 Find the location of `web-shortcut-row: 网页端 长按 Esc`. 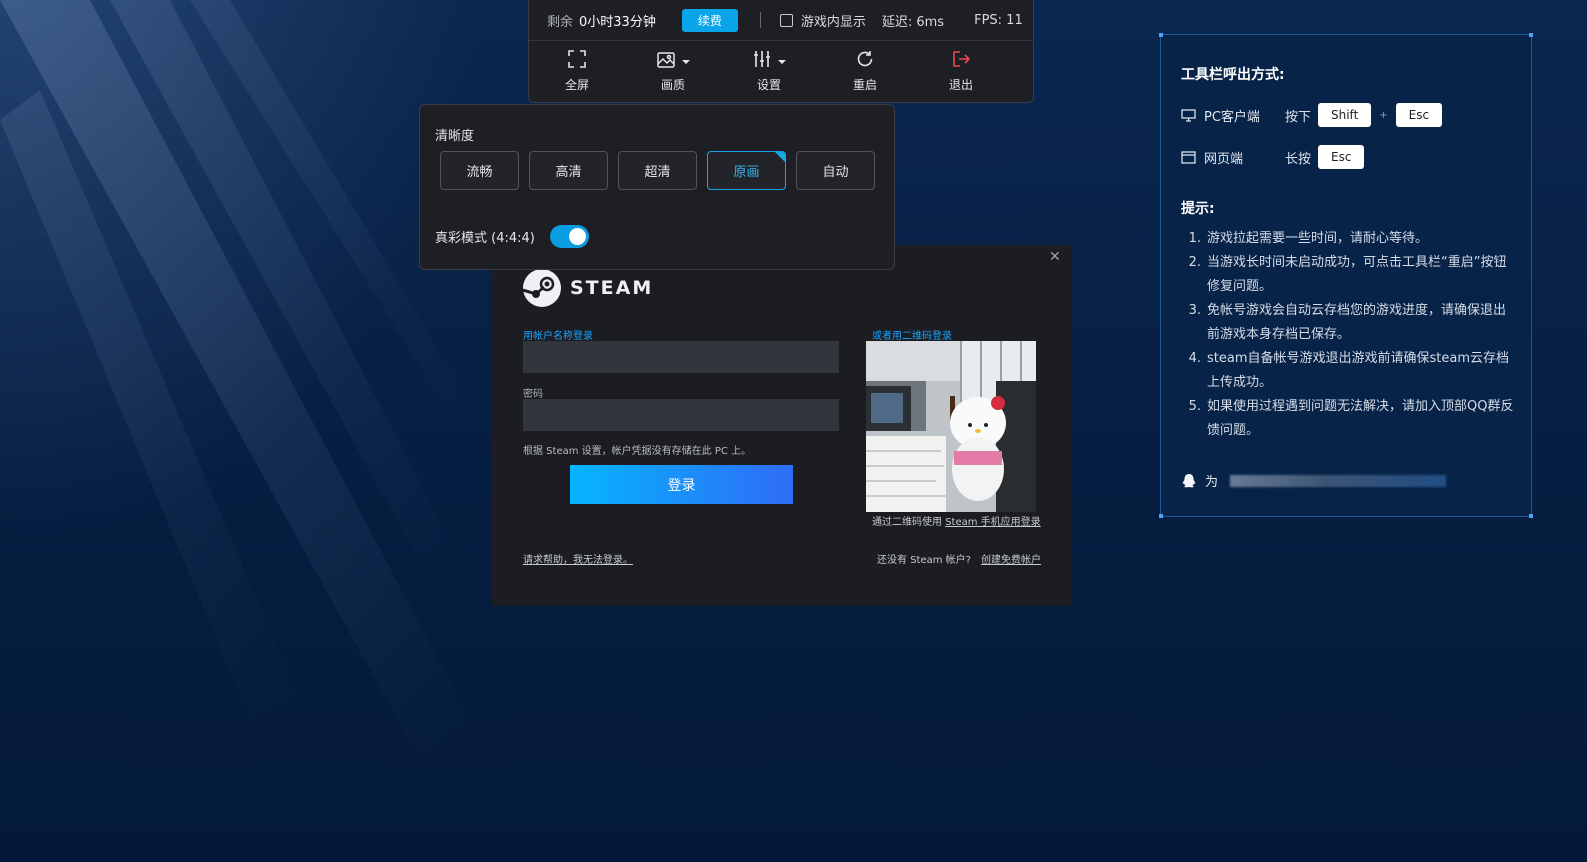

web-shortcut-row: 网页端 长按 Esc is located at coordinates (1273, 157).